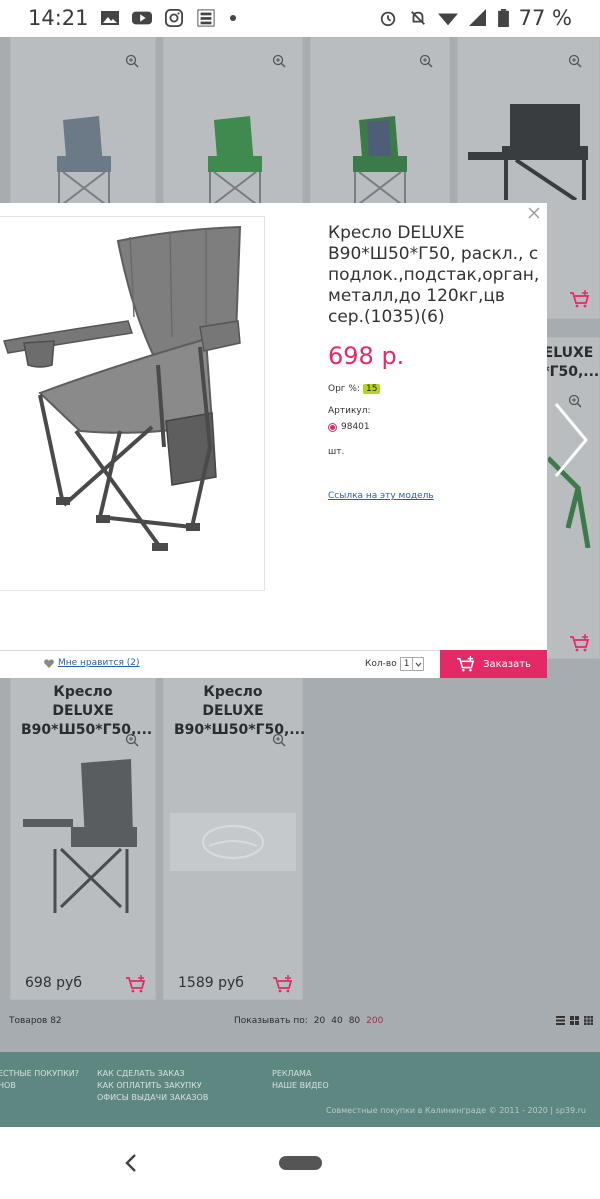 The height and width of the screenshot is (1199, 600). I want to click on footer-link: РЕКЛАМА, so click(300, 1074).